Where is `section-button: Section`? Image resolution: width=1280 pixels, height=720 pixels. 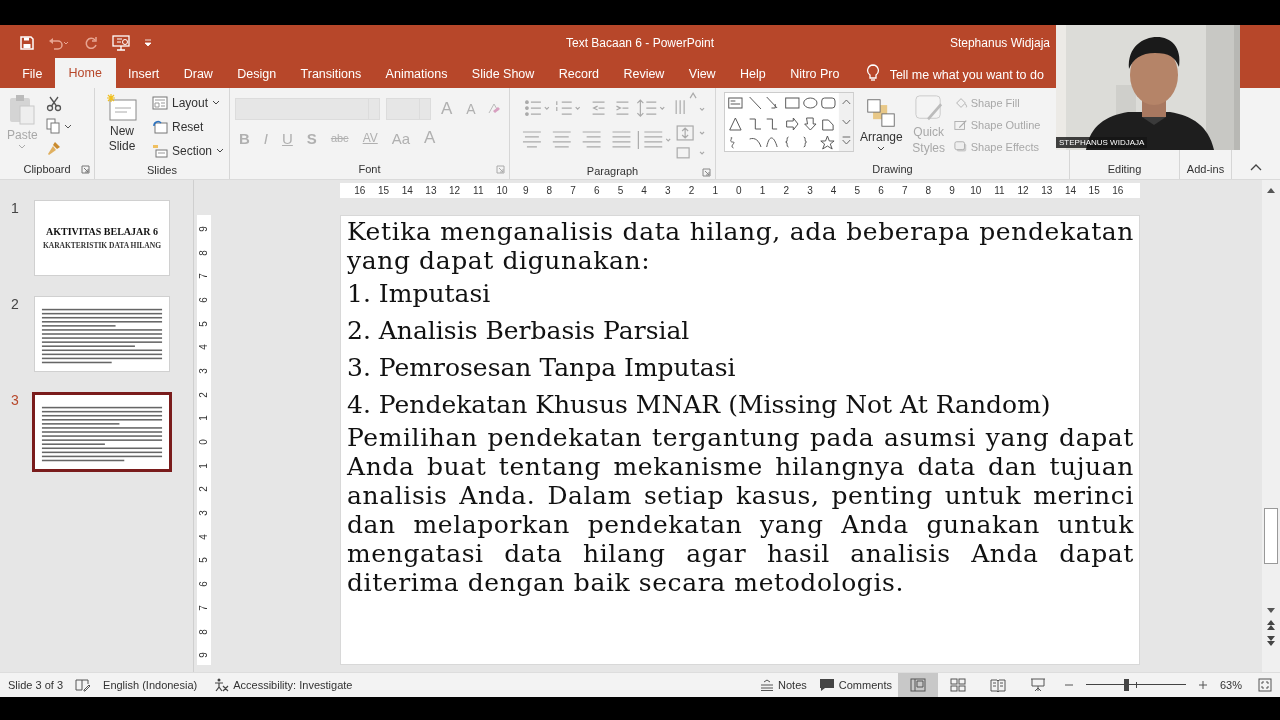
section-button: Section is located at coordinates (188, 150).